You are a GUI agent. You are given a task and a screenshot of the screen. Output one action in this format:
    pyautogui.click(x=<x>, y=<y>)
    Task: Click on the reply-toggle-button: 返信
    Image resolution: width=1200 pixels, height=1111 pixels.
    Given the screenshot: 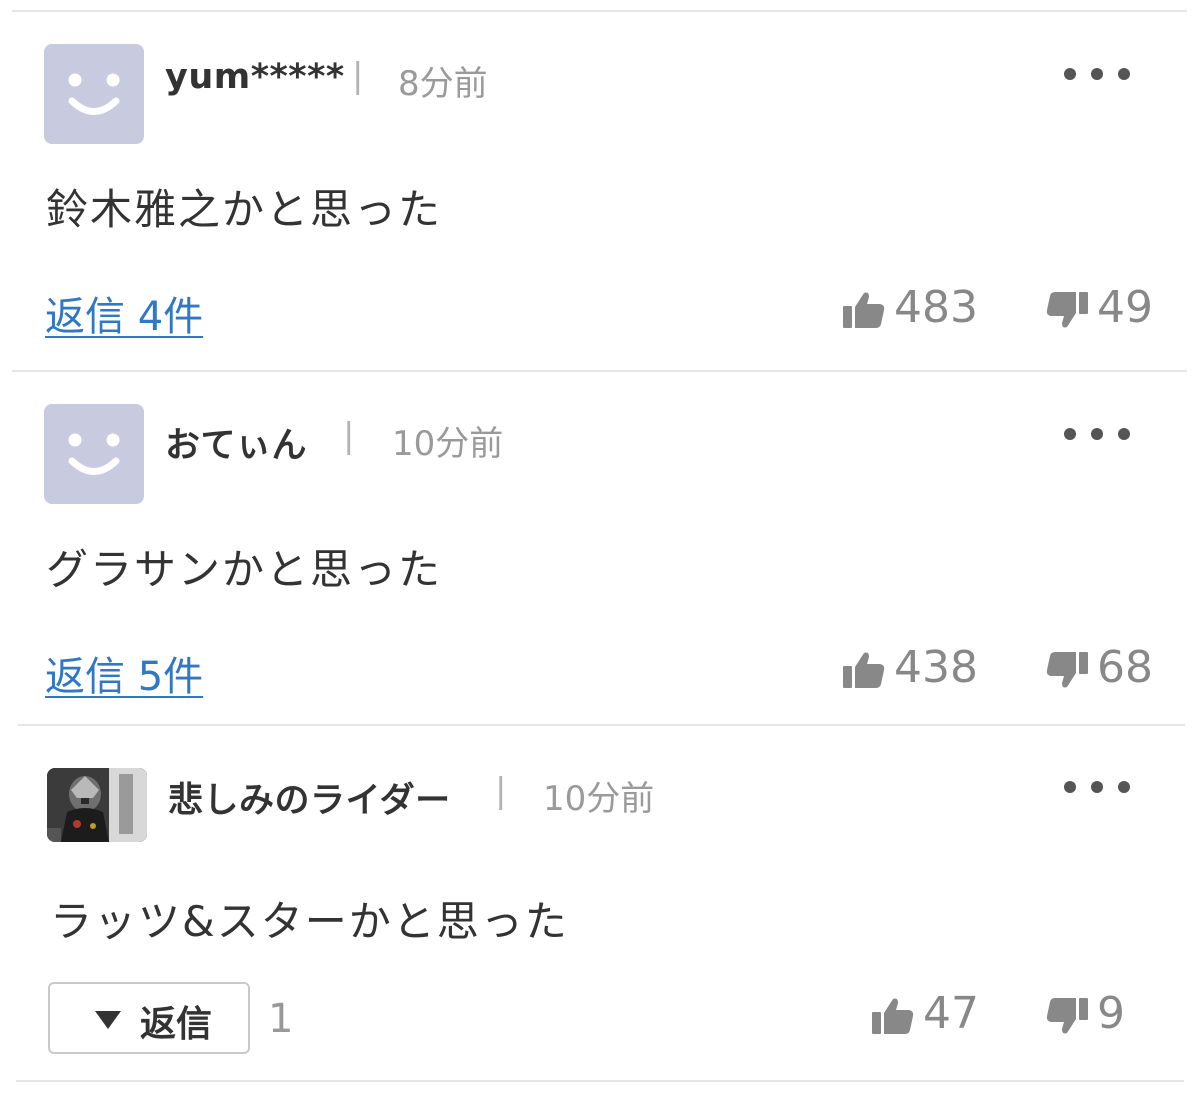 What is the action you would take?
    pyautogui.click(x=149, y=1018)
    